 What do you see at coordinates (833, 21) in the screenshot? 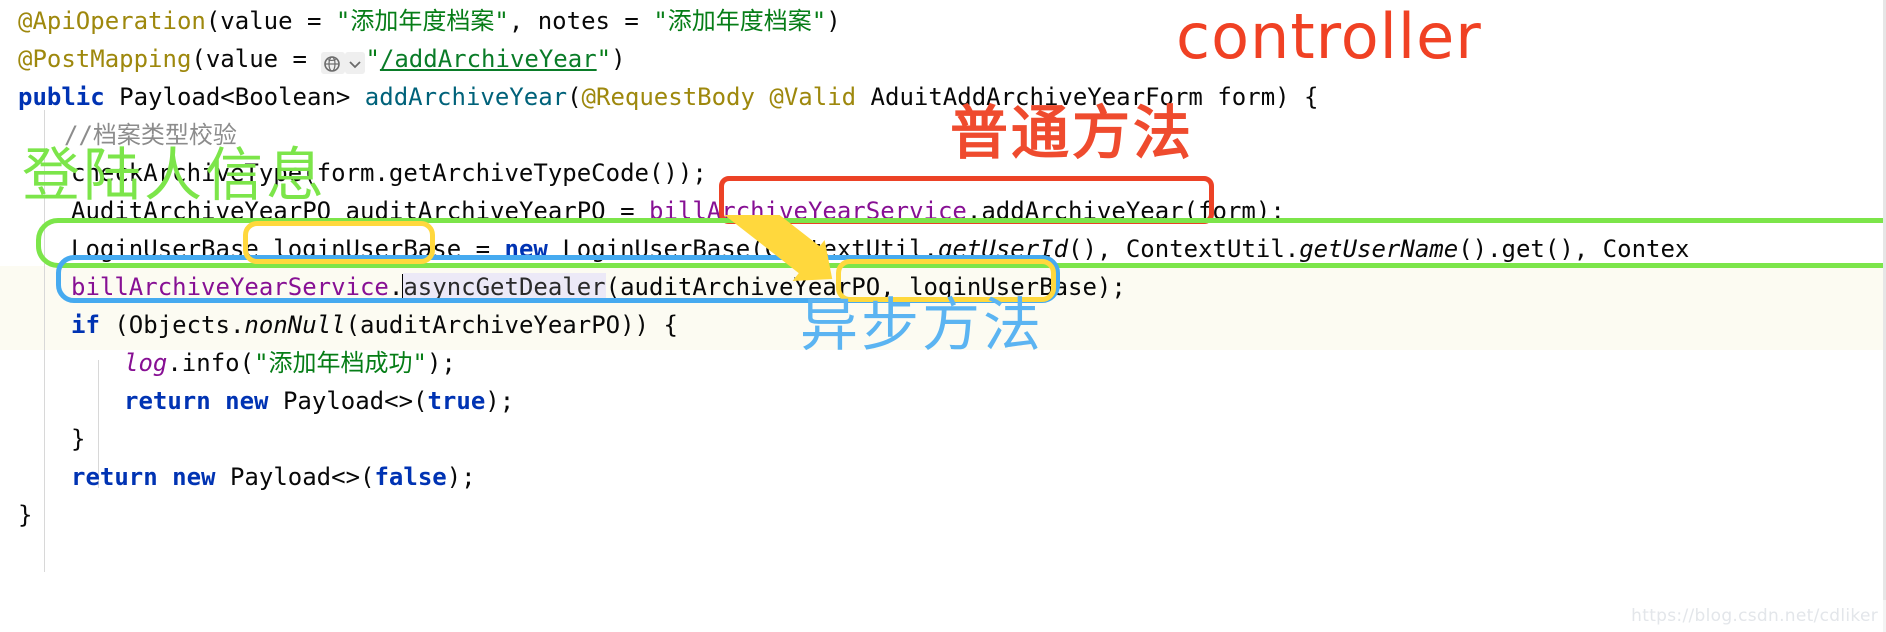
I see `token-paren-close-1: )` at bounding box center [833, 21].